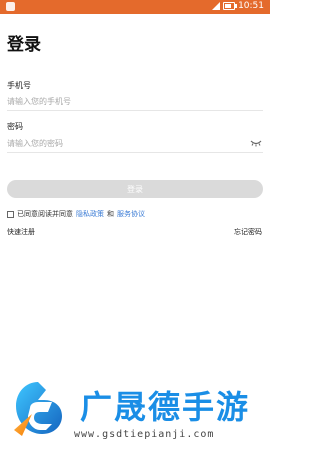 This screenshot has height=450, width=320. Describe the element at coordinates (15, 126) in the screenshot. I see `password-label: 密码` at that location.